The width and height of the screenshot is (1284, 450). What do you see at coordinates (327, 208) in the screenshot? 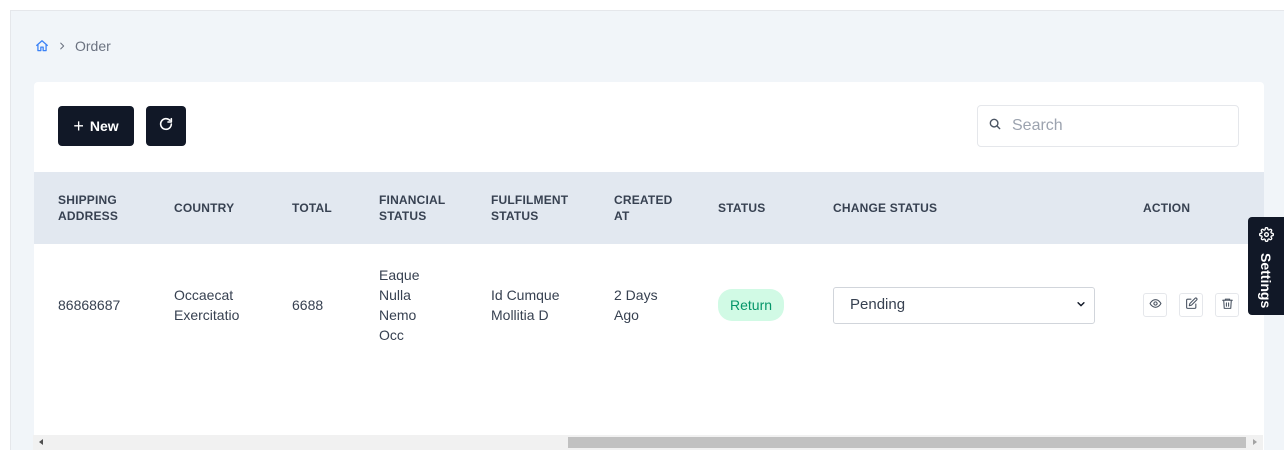
I see `header-total: TOTAL` at bounding box center [327, 208].